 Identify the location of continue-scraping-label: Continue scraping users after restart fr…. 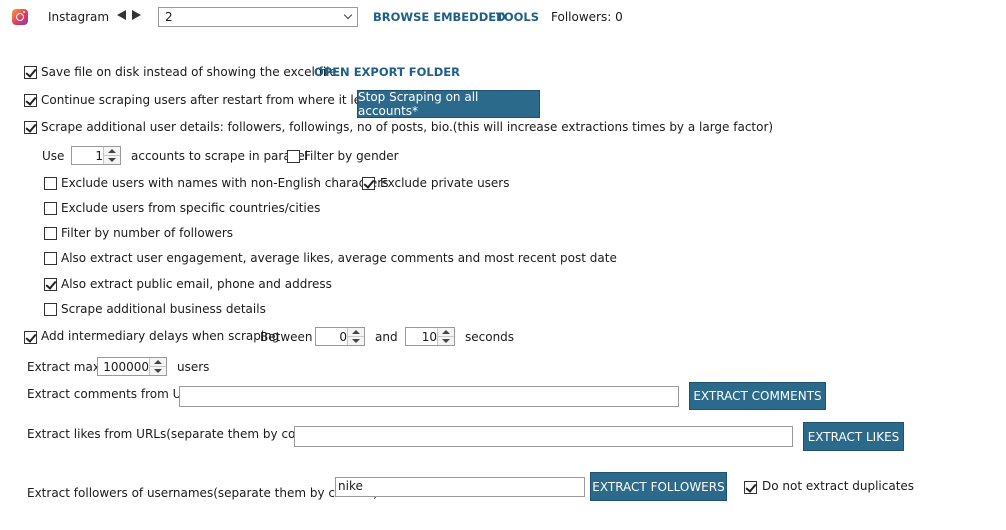
(213, 100).